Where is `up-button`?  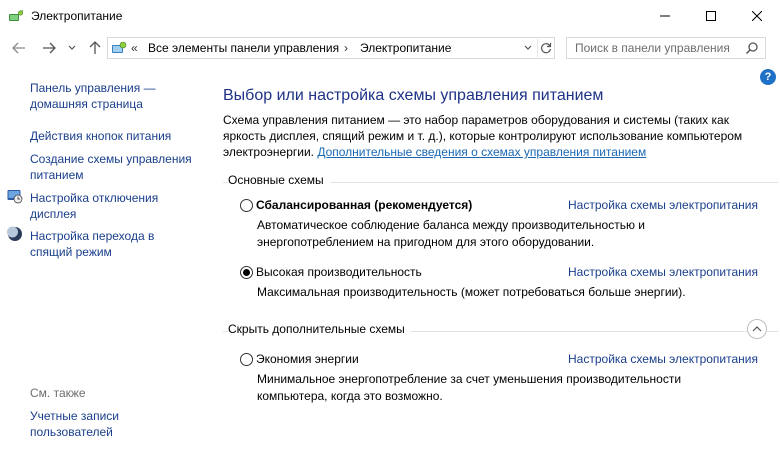 up-button is located at coordinates (95, 48).